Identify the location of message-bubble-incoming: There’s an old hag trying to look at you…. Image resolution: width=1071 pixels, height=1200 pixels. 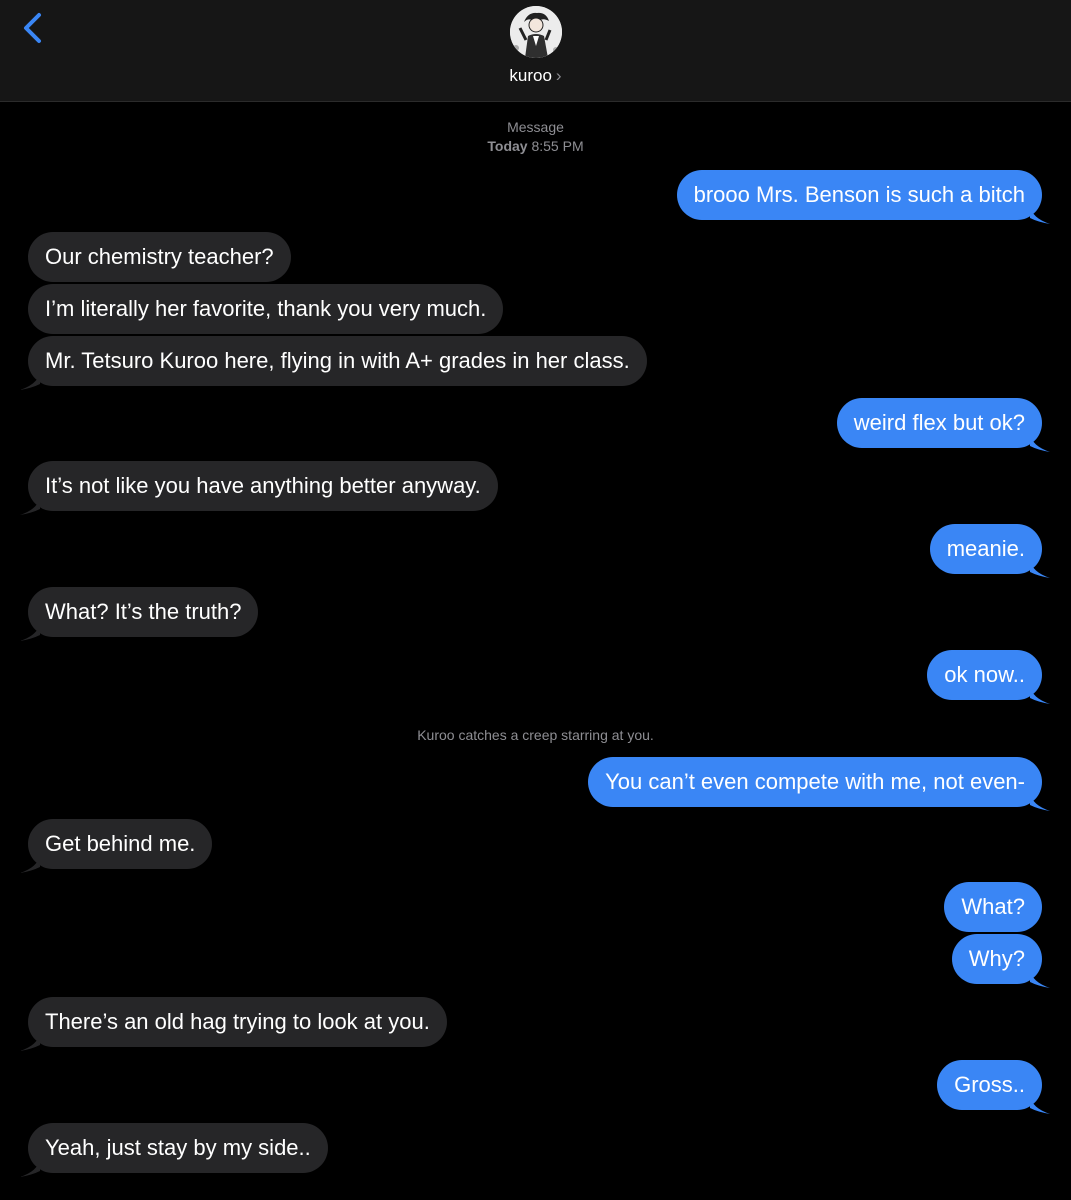
(233, 1024).